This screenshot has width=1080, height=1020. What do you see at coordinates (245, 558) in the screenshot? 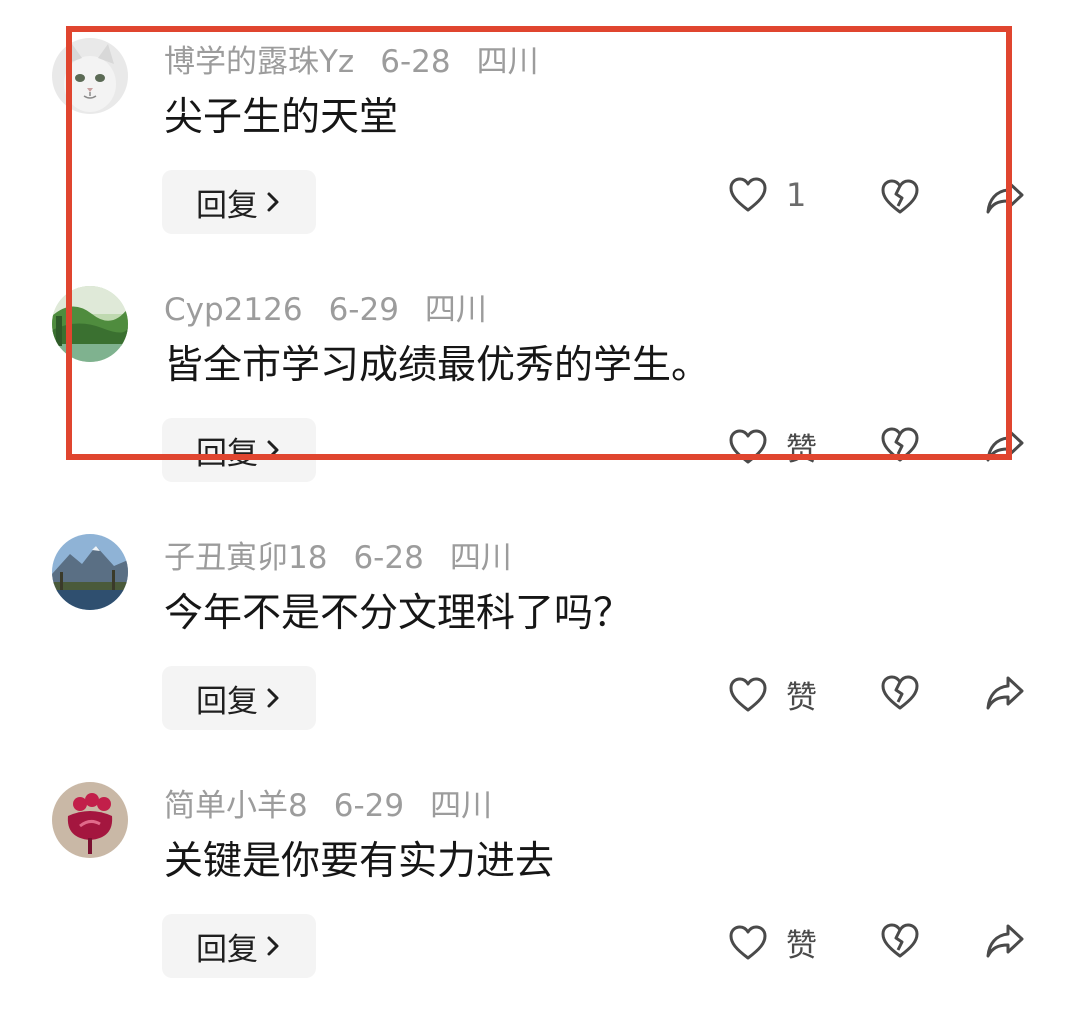
I see `username: 子丑寅卯18` at bounding box center [245, 558].